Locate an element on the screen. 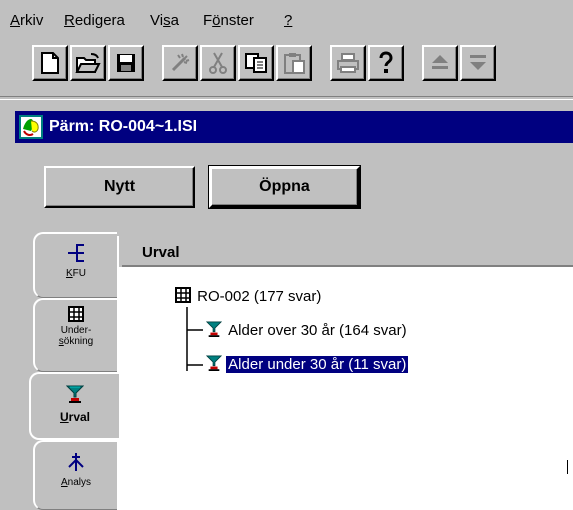  analysis-icon is located at coordinates (76, 462).